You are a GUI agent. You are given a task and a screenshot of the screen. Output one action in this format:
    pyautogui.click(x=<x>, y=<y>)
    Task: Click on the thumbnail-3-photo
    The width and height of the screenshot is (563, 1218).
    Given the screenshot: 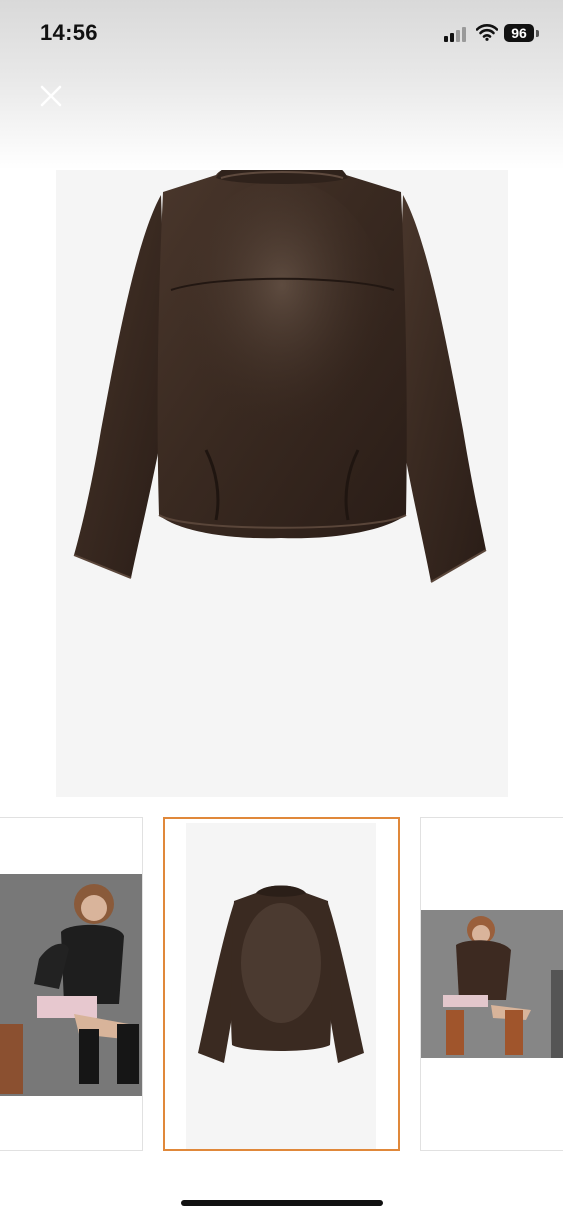 What is the action you would take?
    pyautogui.click(x=492, y=984)
    